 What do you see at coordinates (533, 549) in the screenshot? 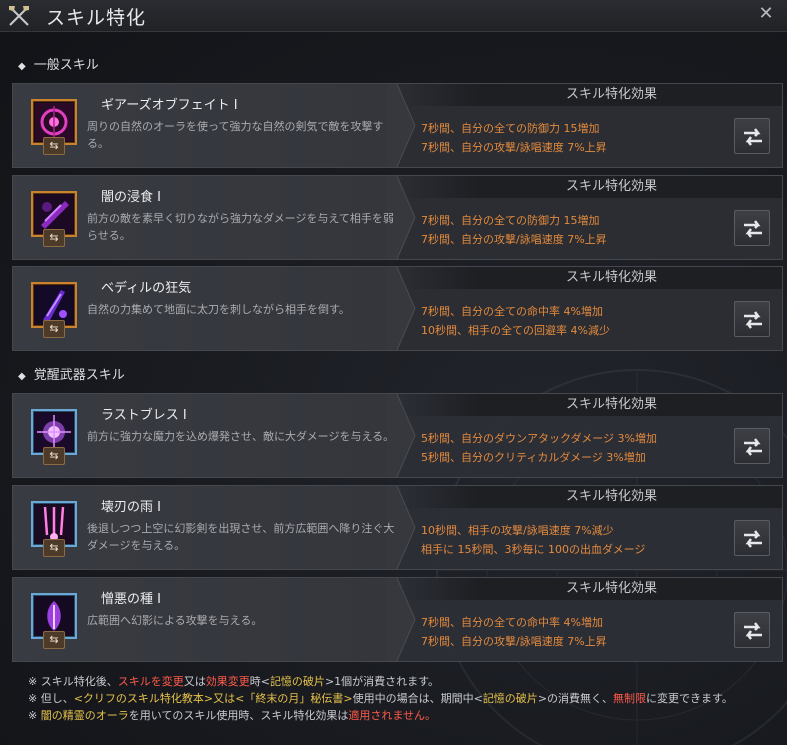
I see `effect-line: 相手に 15秒間、3秒毎に 100の出血ダメージ` at bounding box center [533, 549].